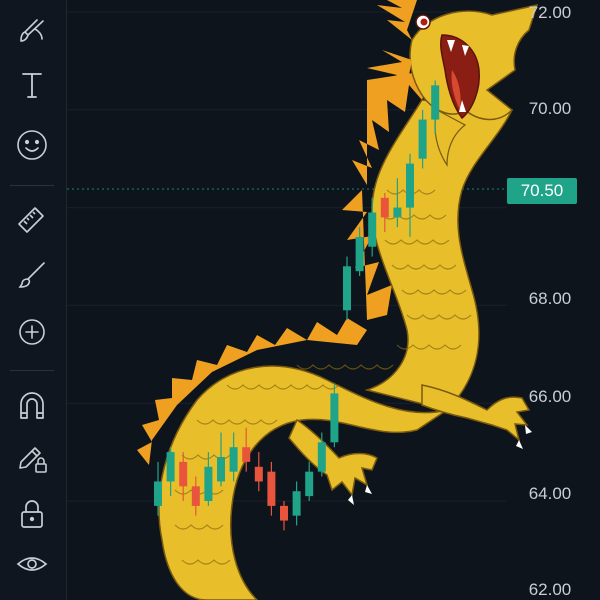 The image size is (600, 600). What do you see at coordinates (550, 493) in the screenshot?
I see `price-scale-label: 64.00` at bounding box center [550, 493].